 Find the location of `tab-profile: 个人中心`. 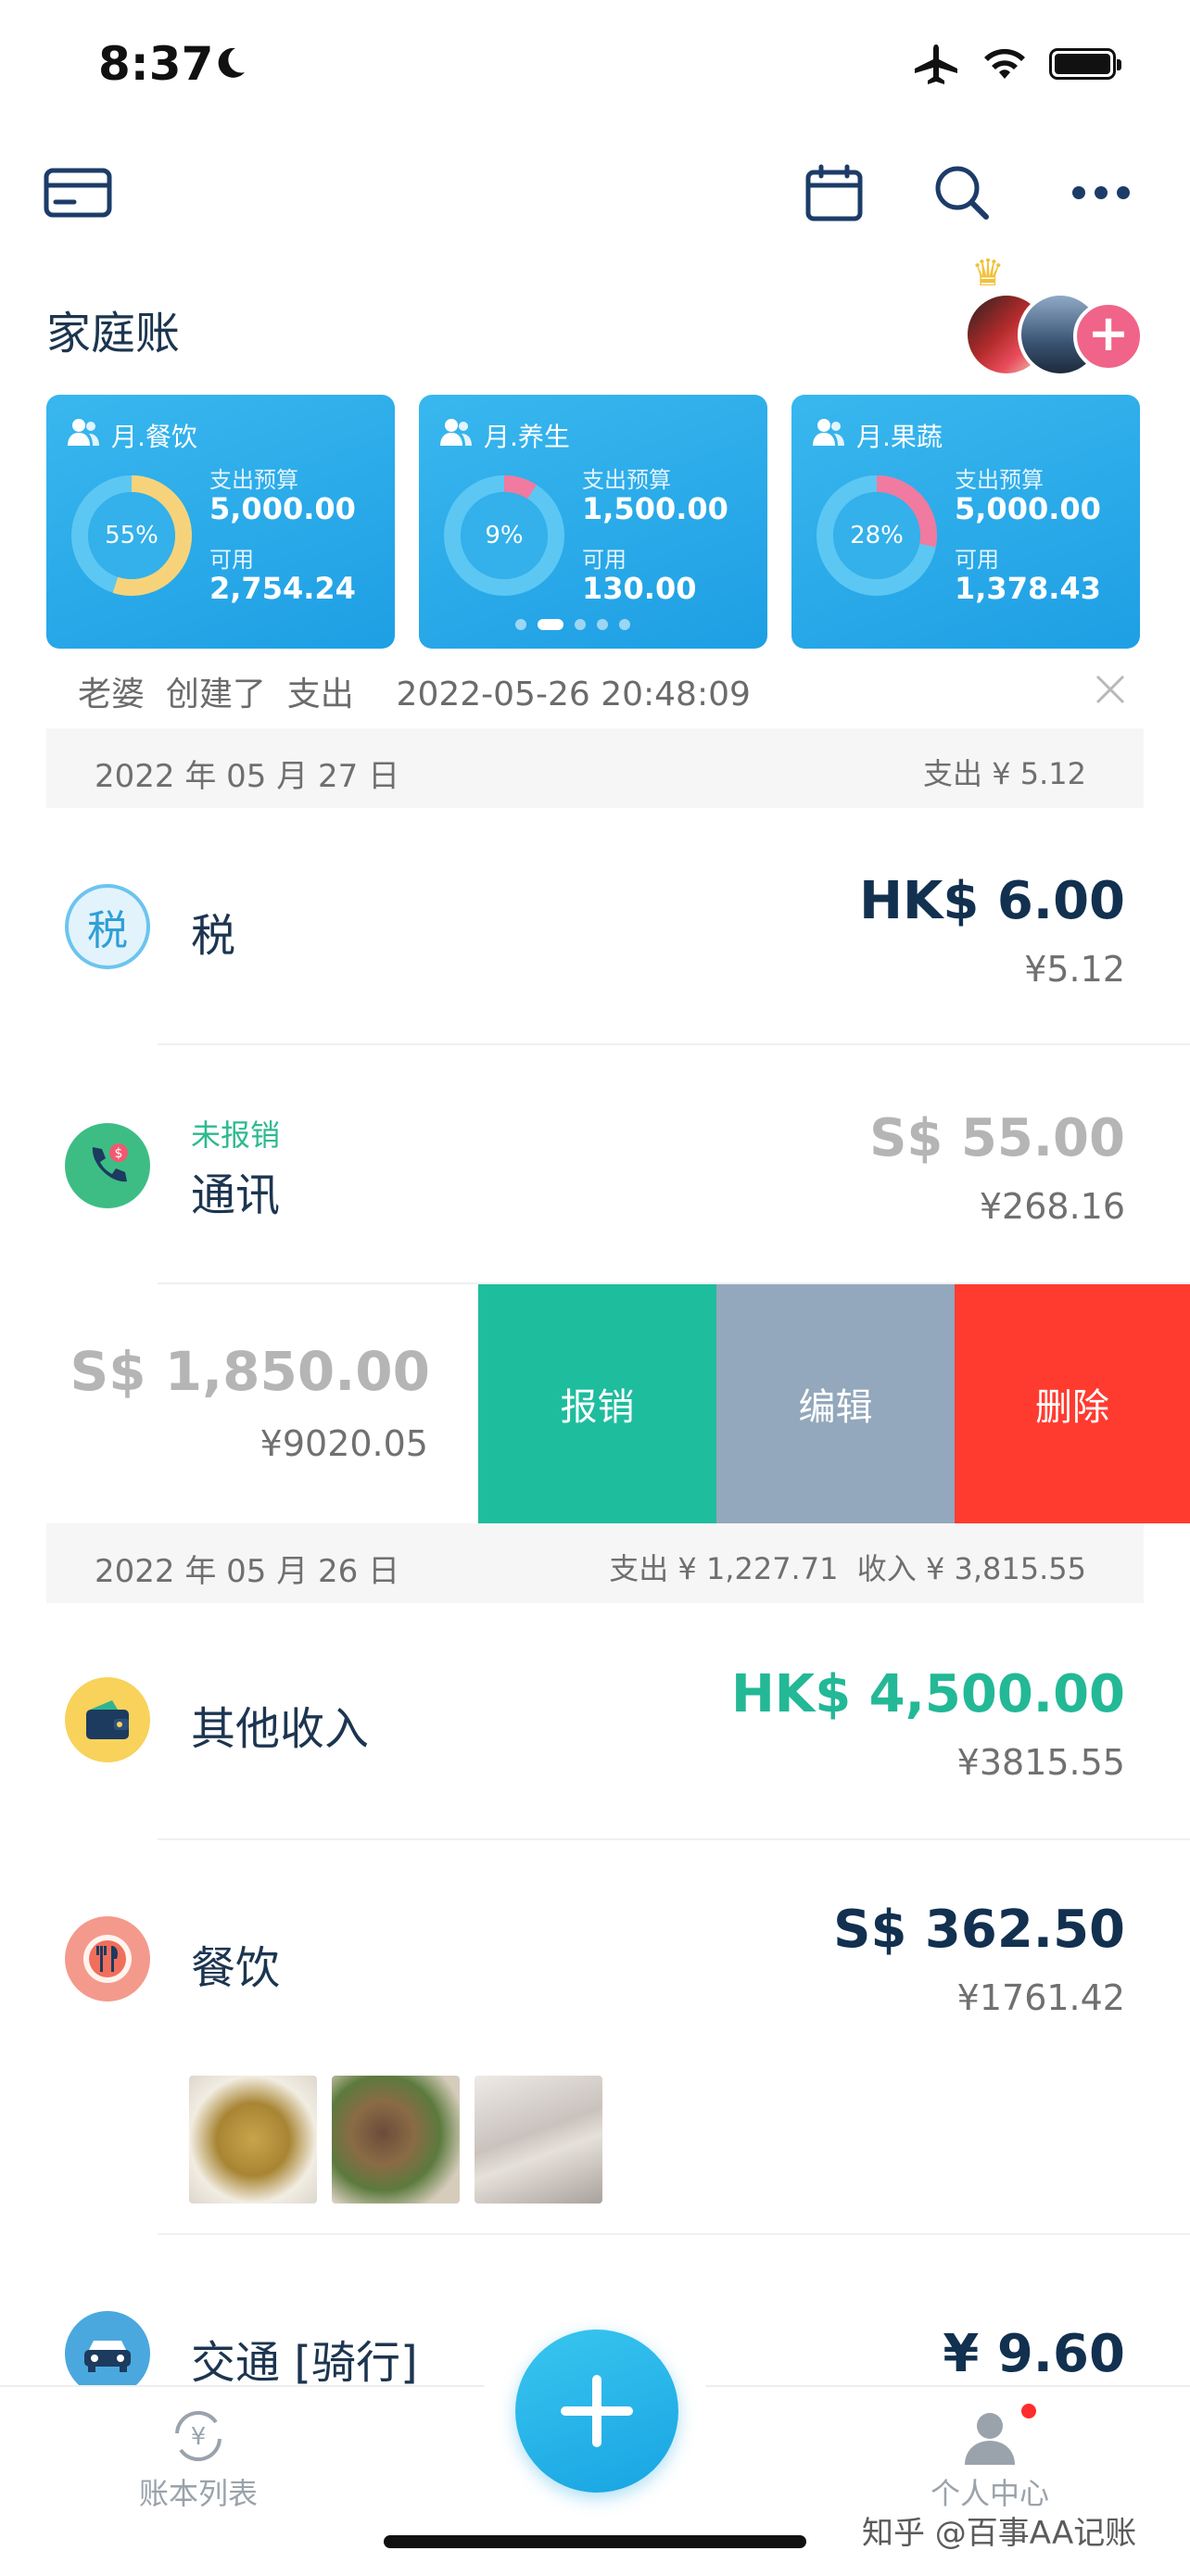

tab-profile: 个人中心 is located at coordinates (990, 2460).